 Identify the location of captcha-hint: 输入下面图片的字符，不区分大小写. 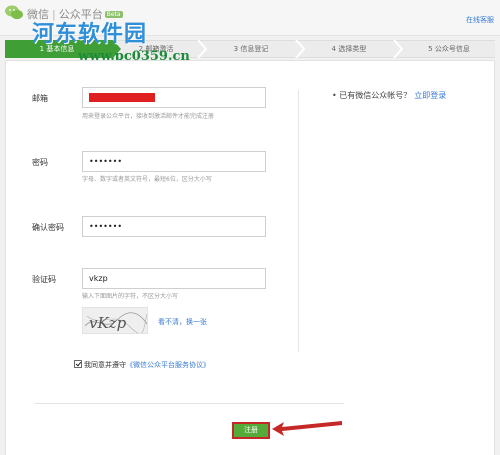
(130, 296).